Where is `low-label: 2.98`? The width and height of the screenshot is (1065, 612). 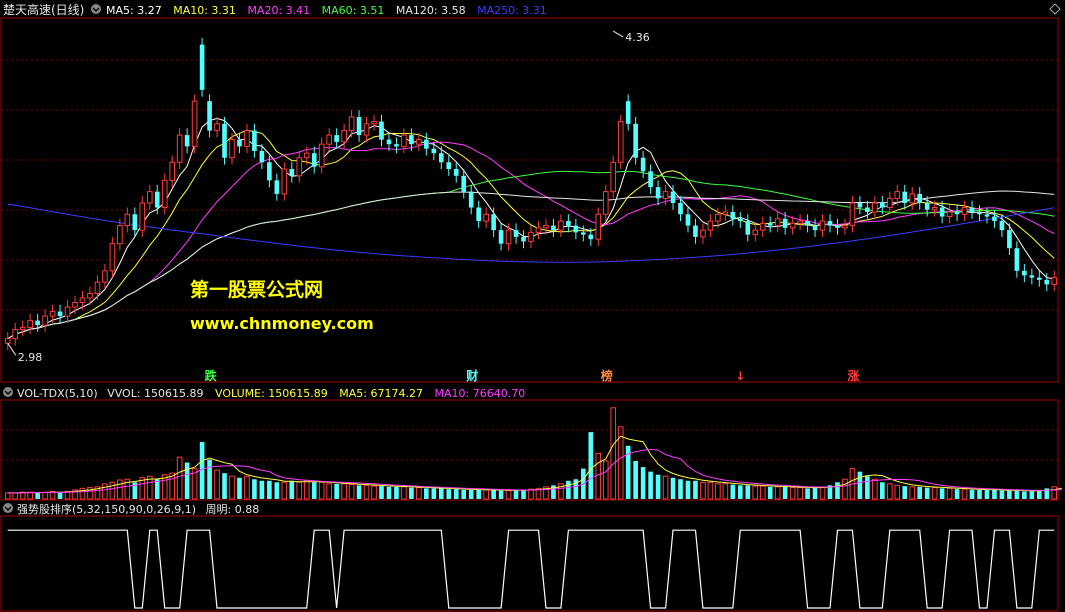
low-label: 2.98 is located at coordinates (30, 357).